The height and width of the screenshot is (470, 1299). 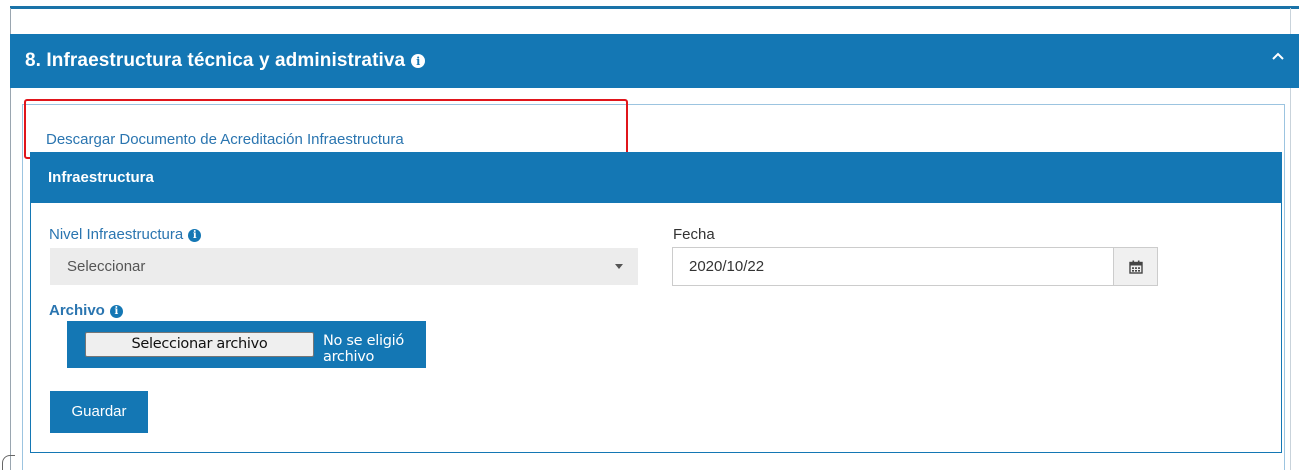 What do you see at coordinates (326, 129) in the screenshot?
I see `highlight-annotation-box` at bounding box center [326, 129].